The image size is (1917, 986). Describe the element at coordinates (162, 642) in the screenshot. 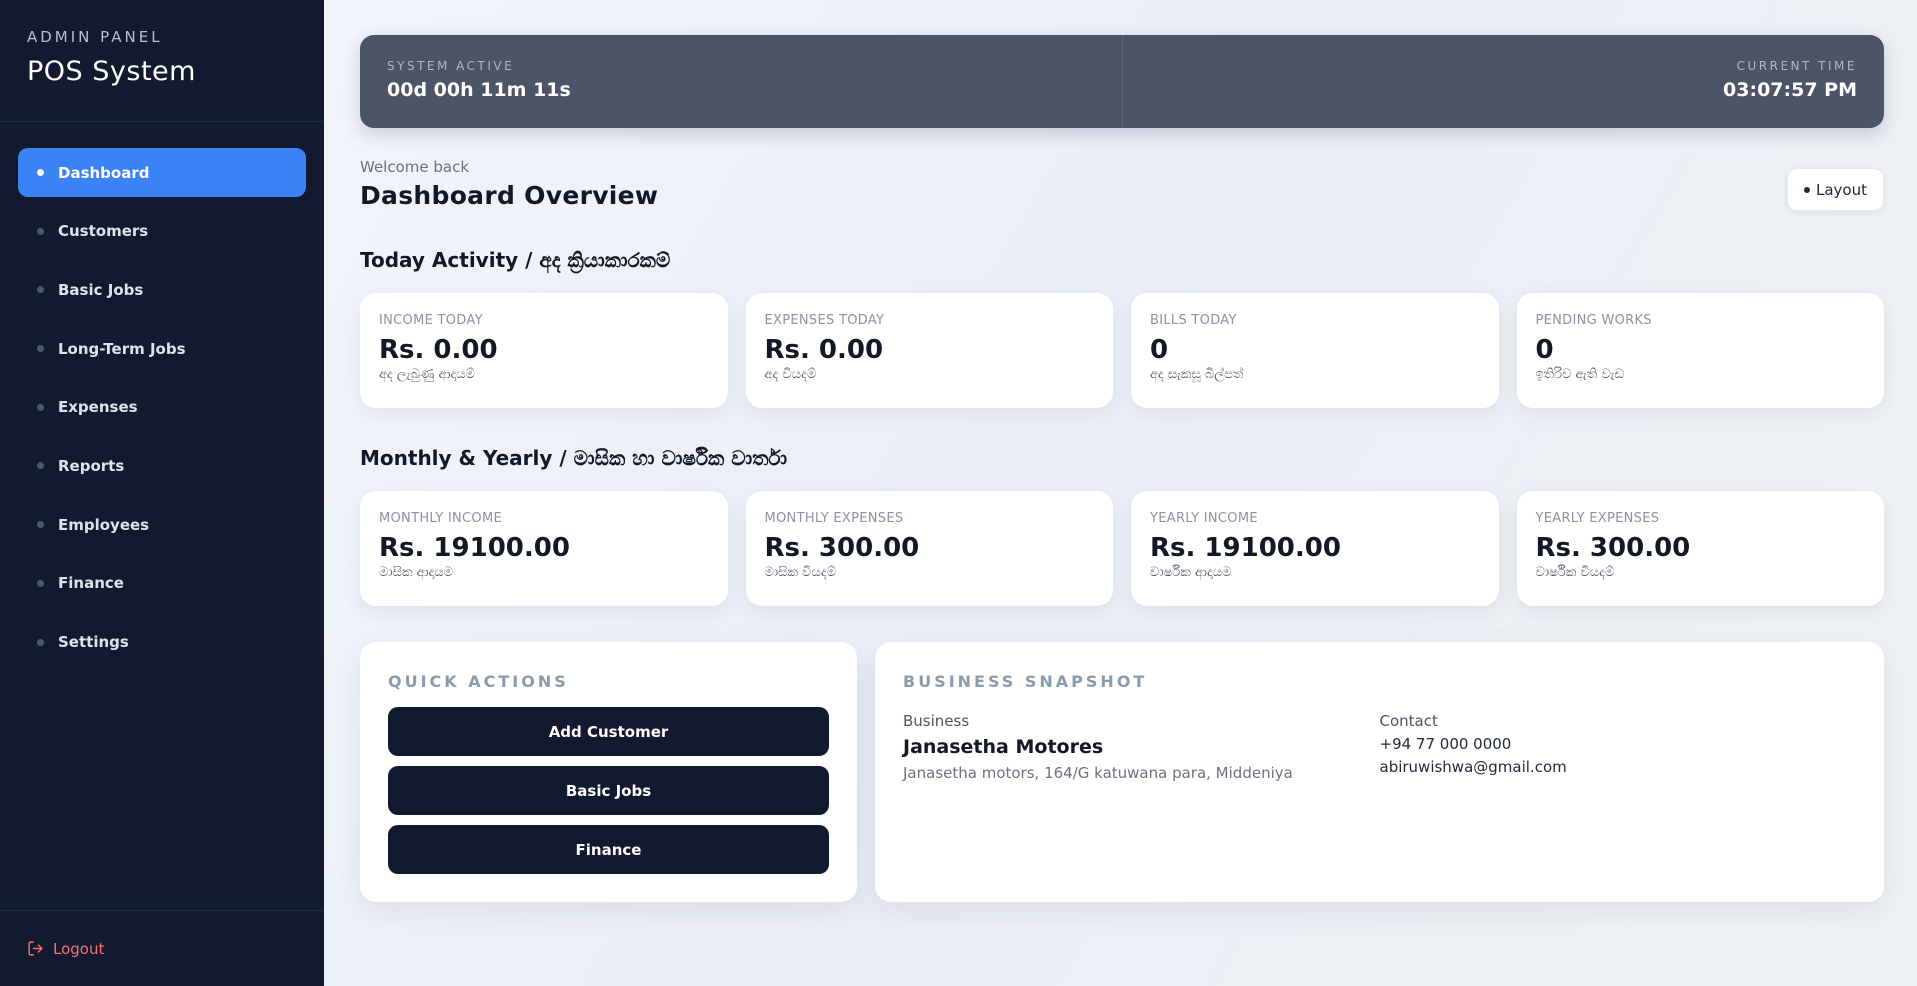

I see `sidebar-item-settings: Settings` at that location.